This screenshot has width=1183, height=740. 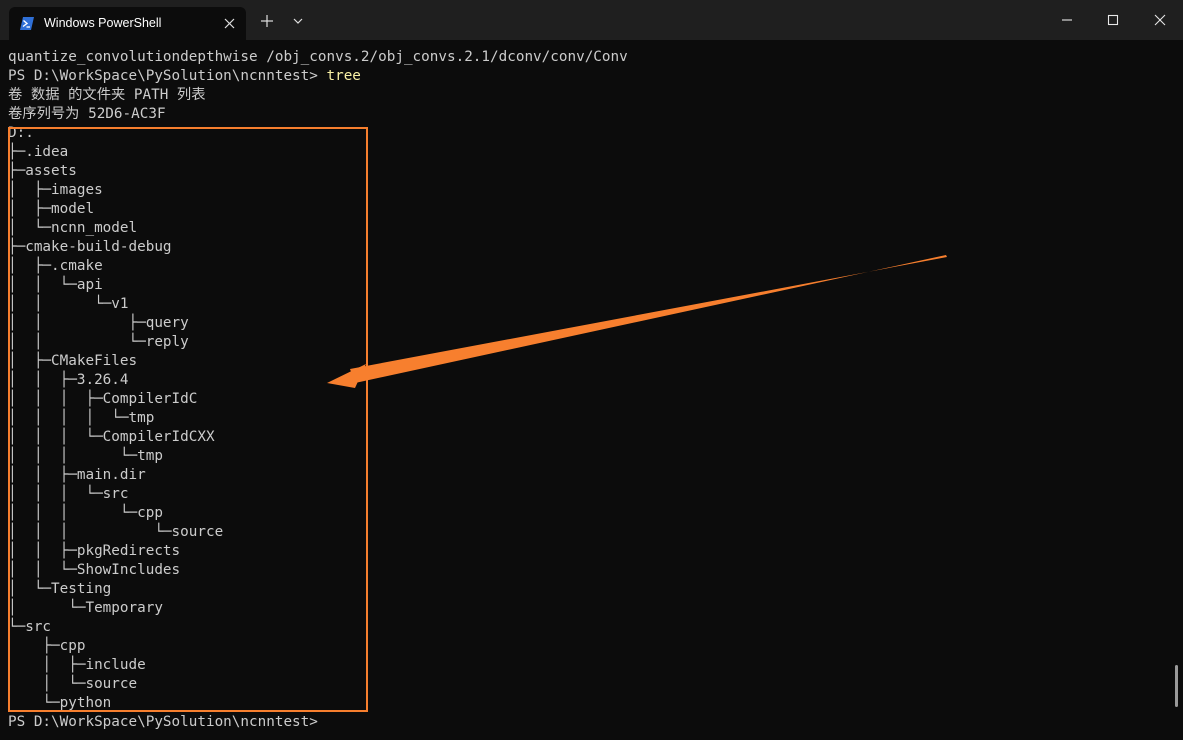 I want to click on command-text: tree, so click(x=343, y=76).